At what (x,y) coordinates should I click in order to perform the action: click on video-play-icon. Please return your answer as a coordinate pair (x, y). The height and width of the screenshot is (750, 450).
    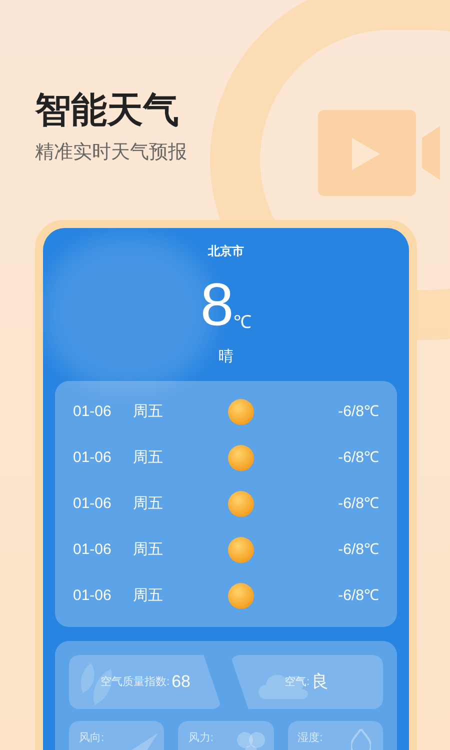
    Looking at the image, I should click on (379, 153).